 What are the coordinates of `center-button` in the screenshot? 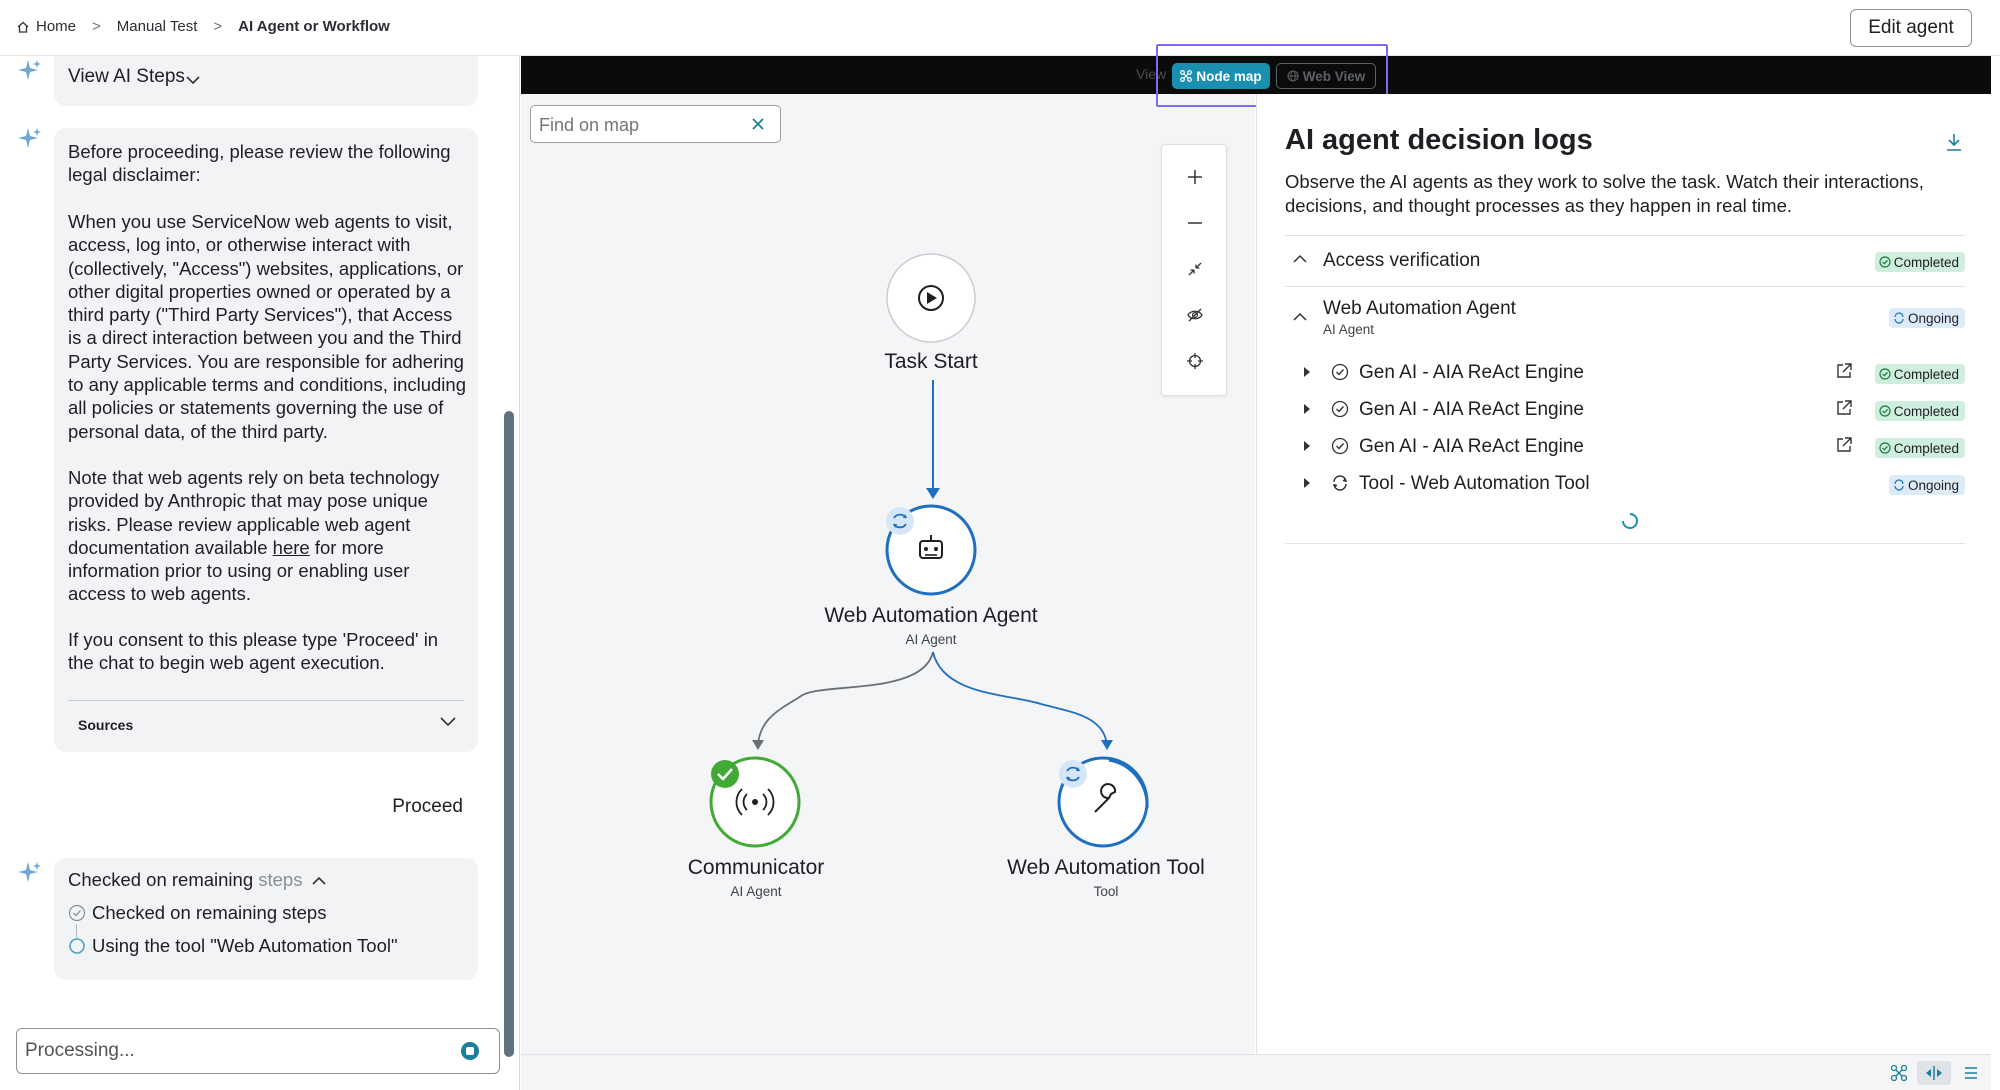 It's located at (1195, 361).